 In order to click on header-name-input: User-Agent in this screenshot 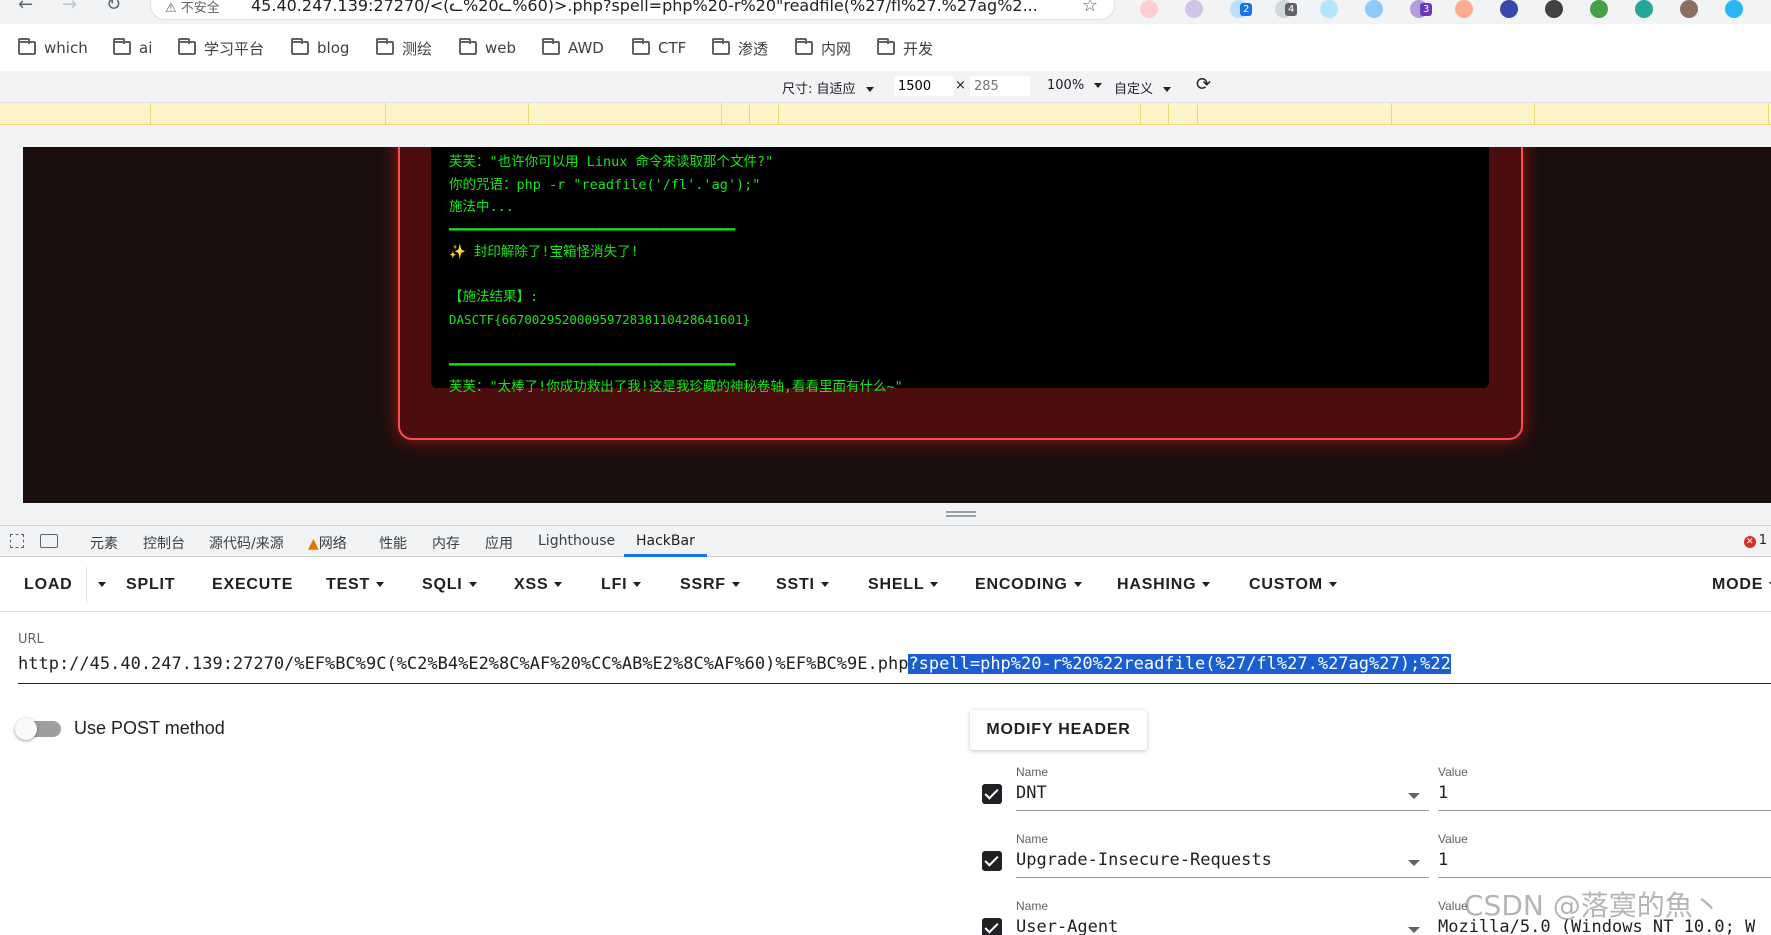, I will do `click(1222, 926)`.